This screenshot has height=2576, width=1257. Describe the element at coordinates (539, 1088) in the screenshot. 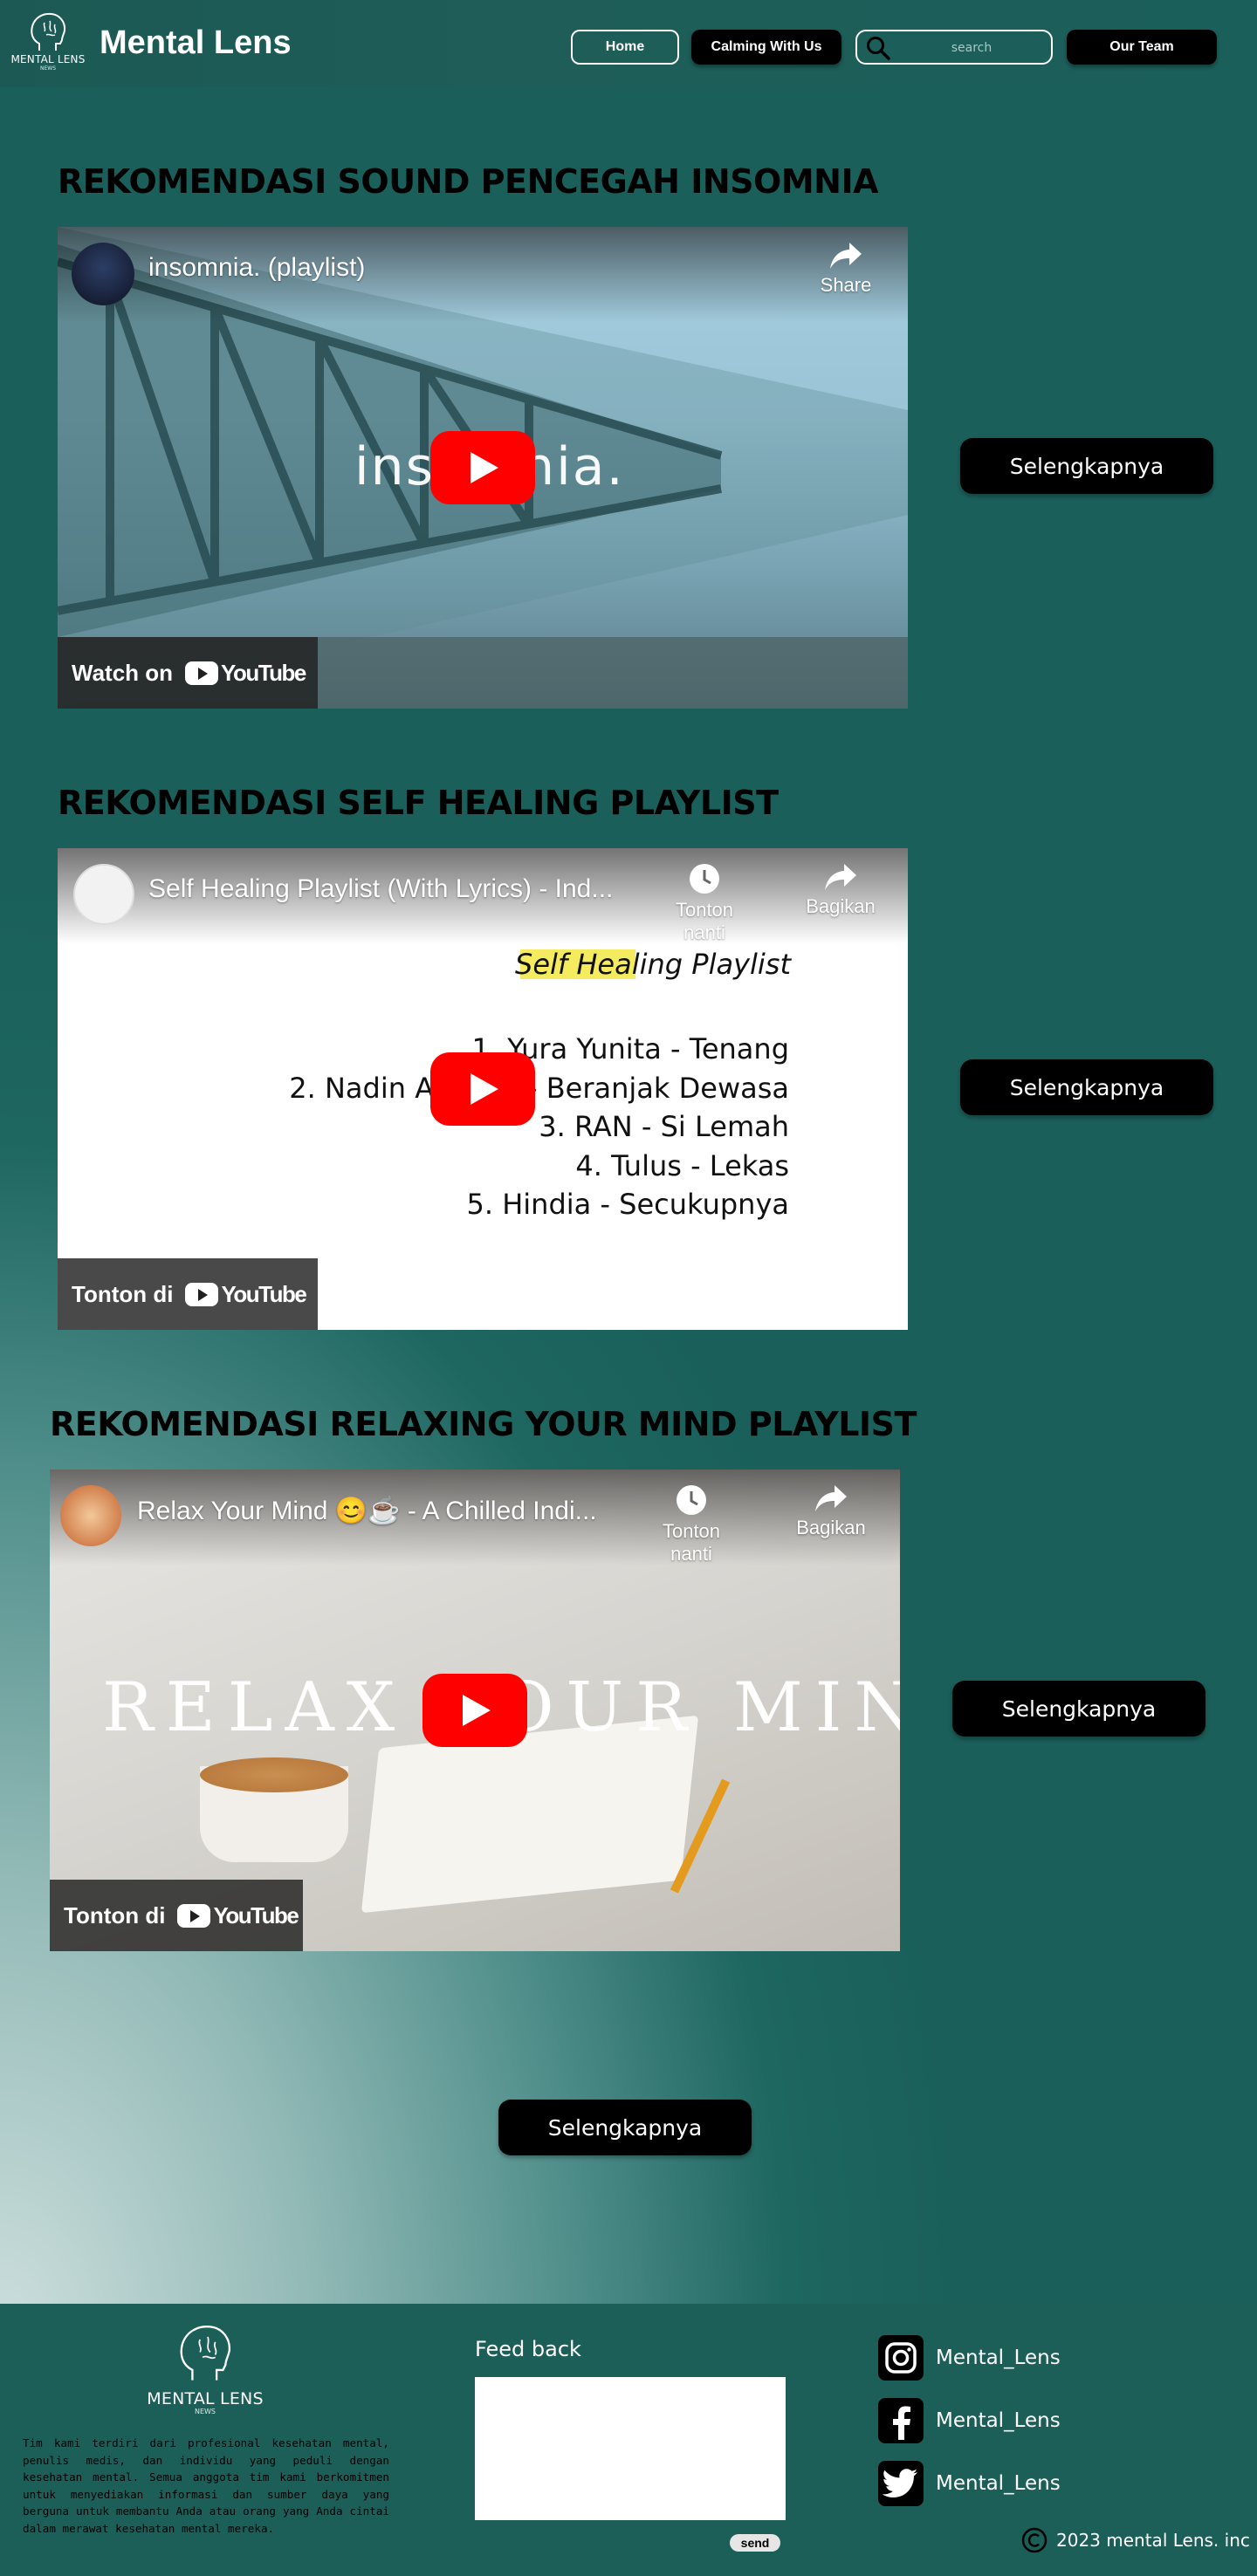

I see `playlist-item: 2. Nadin Amizah - Beranjak Dewasa` at that location.